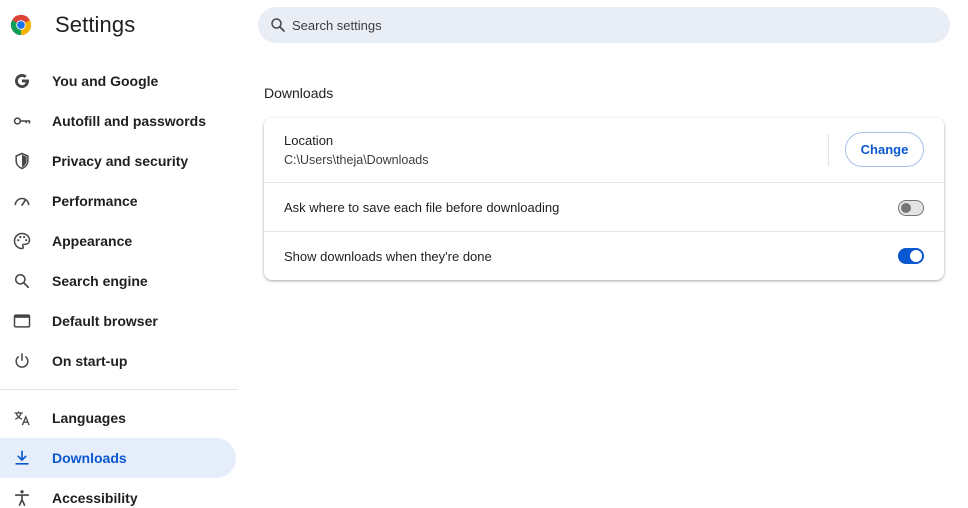  What do you see at coordinates (604, 255) in the screenshot?
I see `show-downloads-row: Show downloads when they're done` at bounding box center [604, 255].